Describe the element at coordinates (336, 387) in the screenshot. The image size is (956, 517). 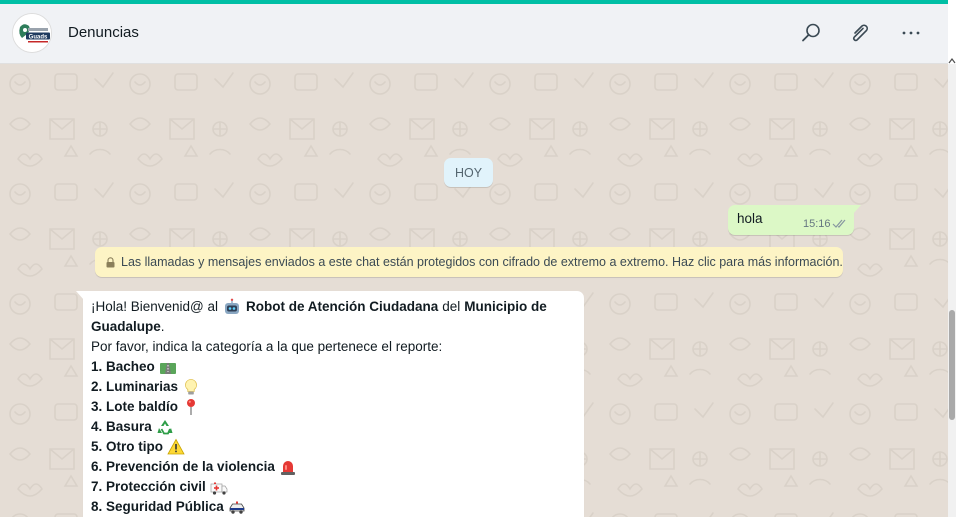
I see `option-item: 2. Luminarias` at that location.